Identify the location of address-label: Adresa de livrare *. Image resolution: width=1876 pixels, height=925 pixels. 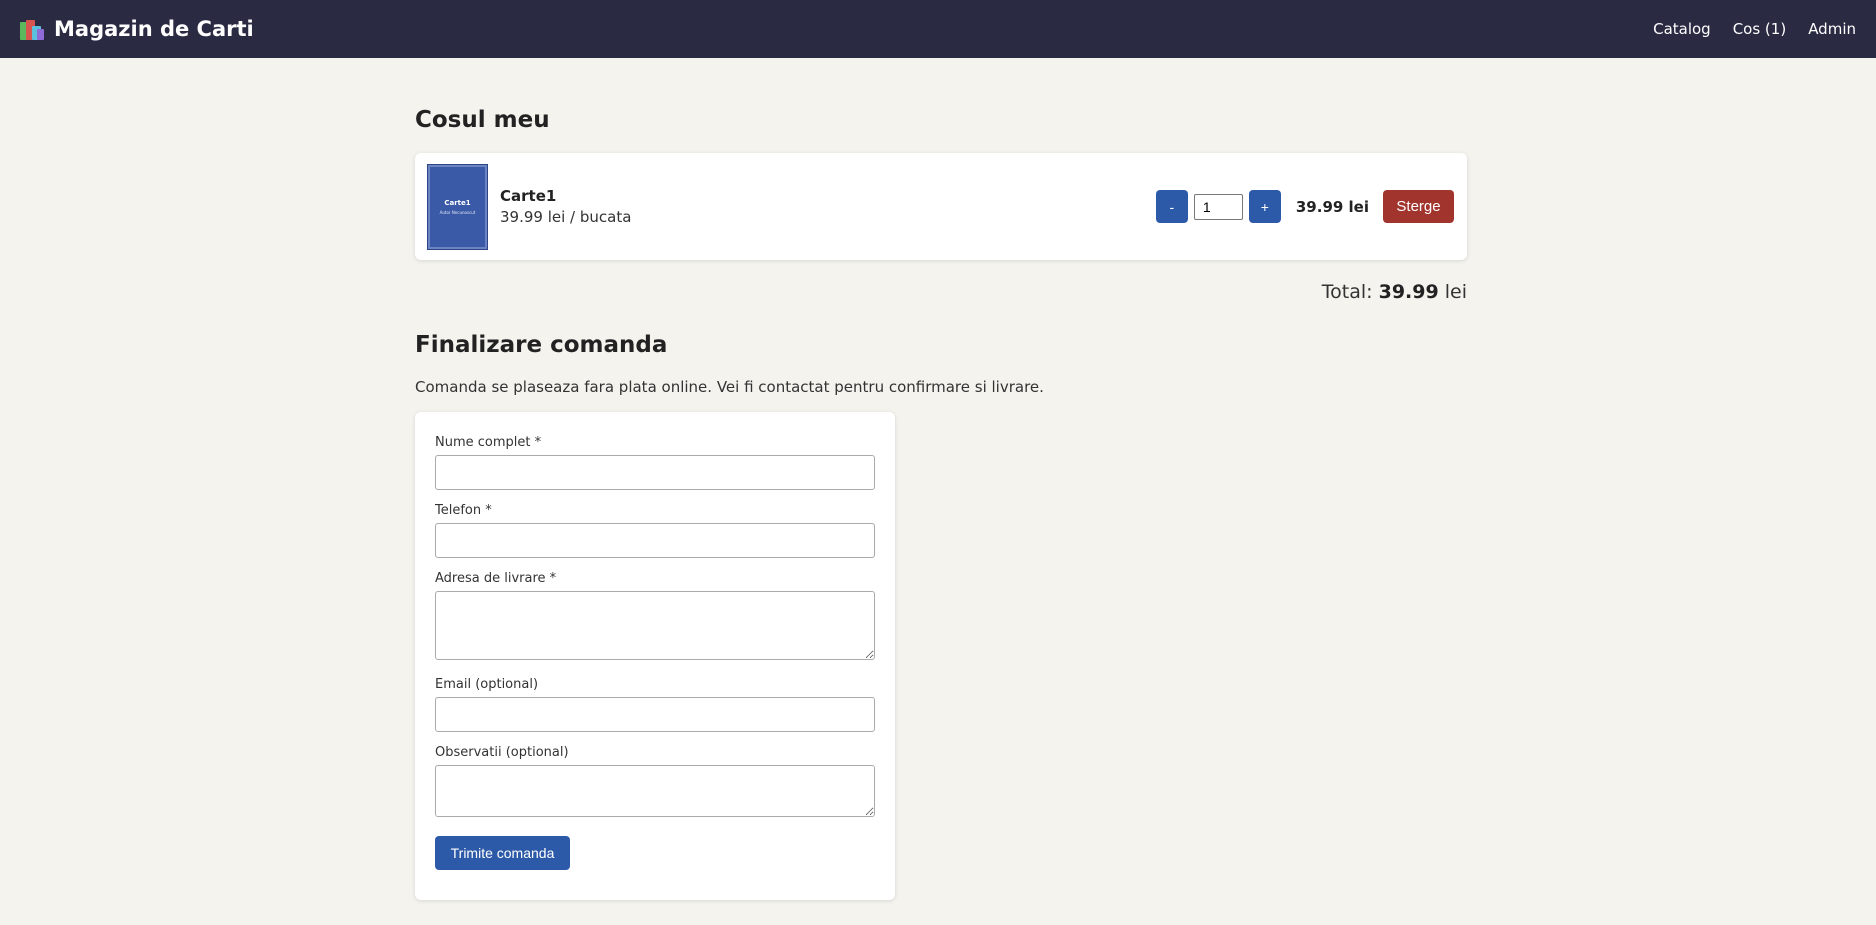
(496, 578).